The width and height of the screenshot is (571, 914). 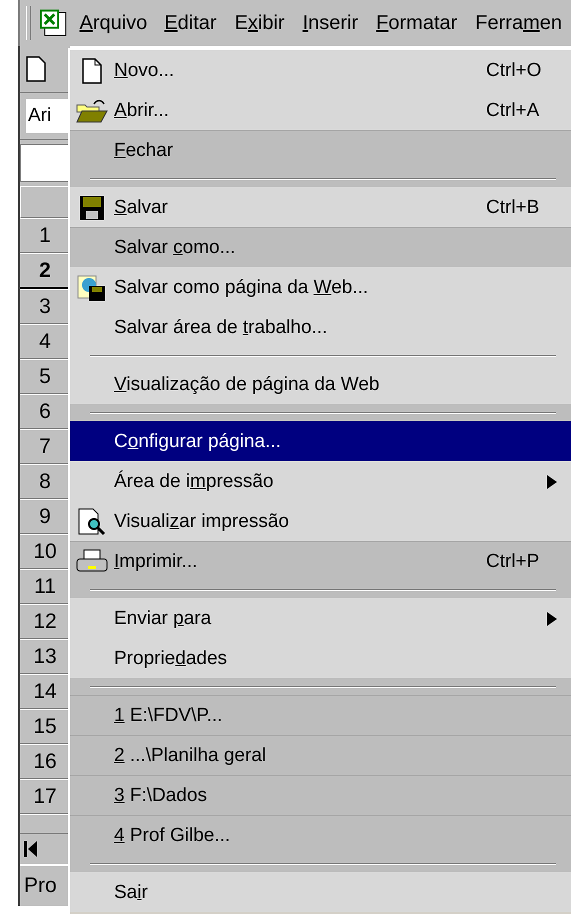 What do you see at coordinates (320, 384) in the screenshot?
I see `menu-item: Visualização de página da Web` at bounding box center [320, 384].